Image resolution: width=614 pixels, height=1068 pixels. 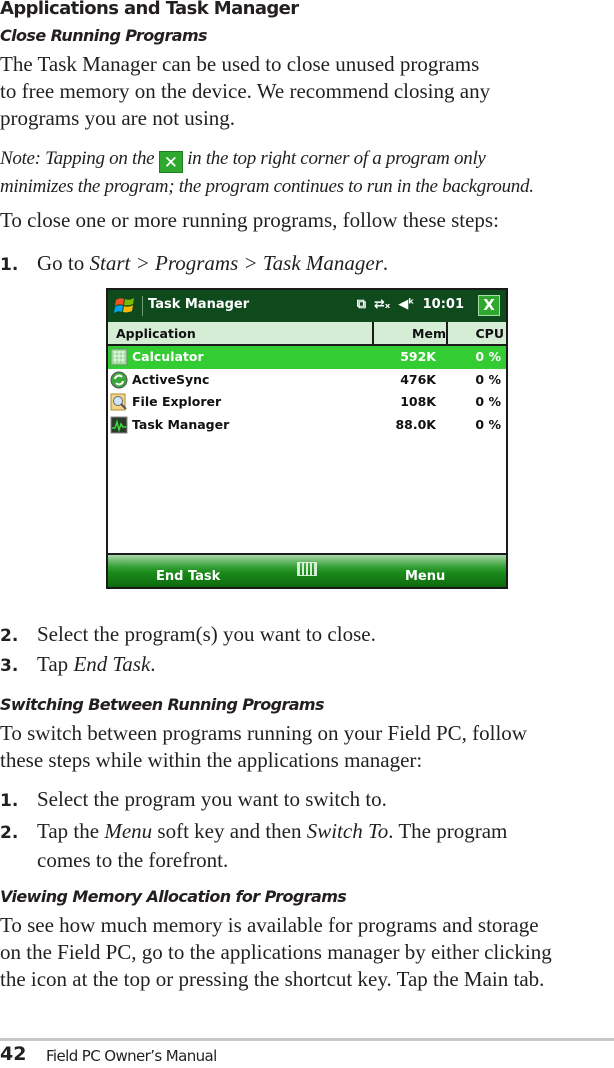 I want to click on clock: 10:01, so click(x=443, y=304).